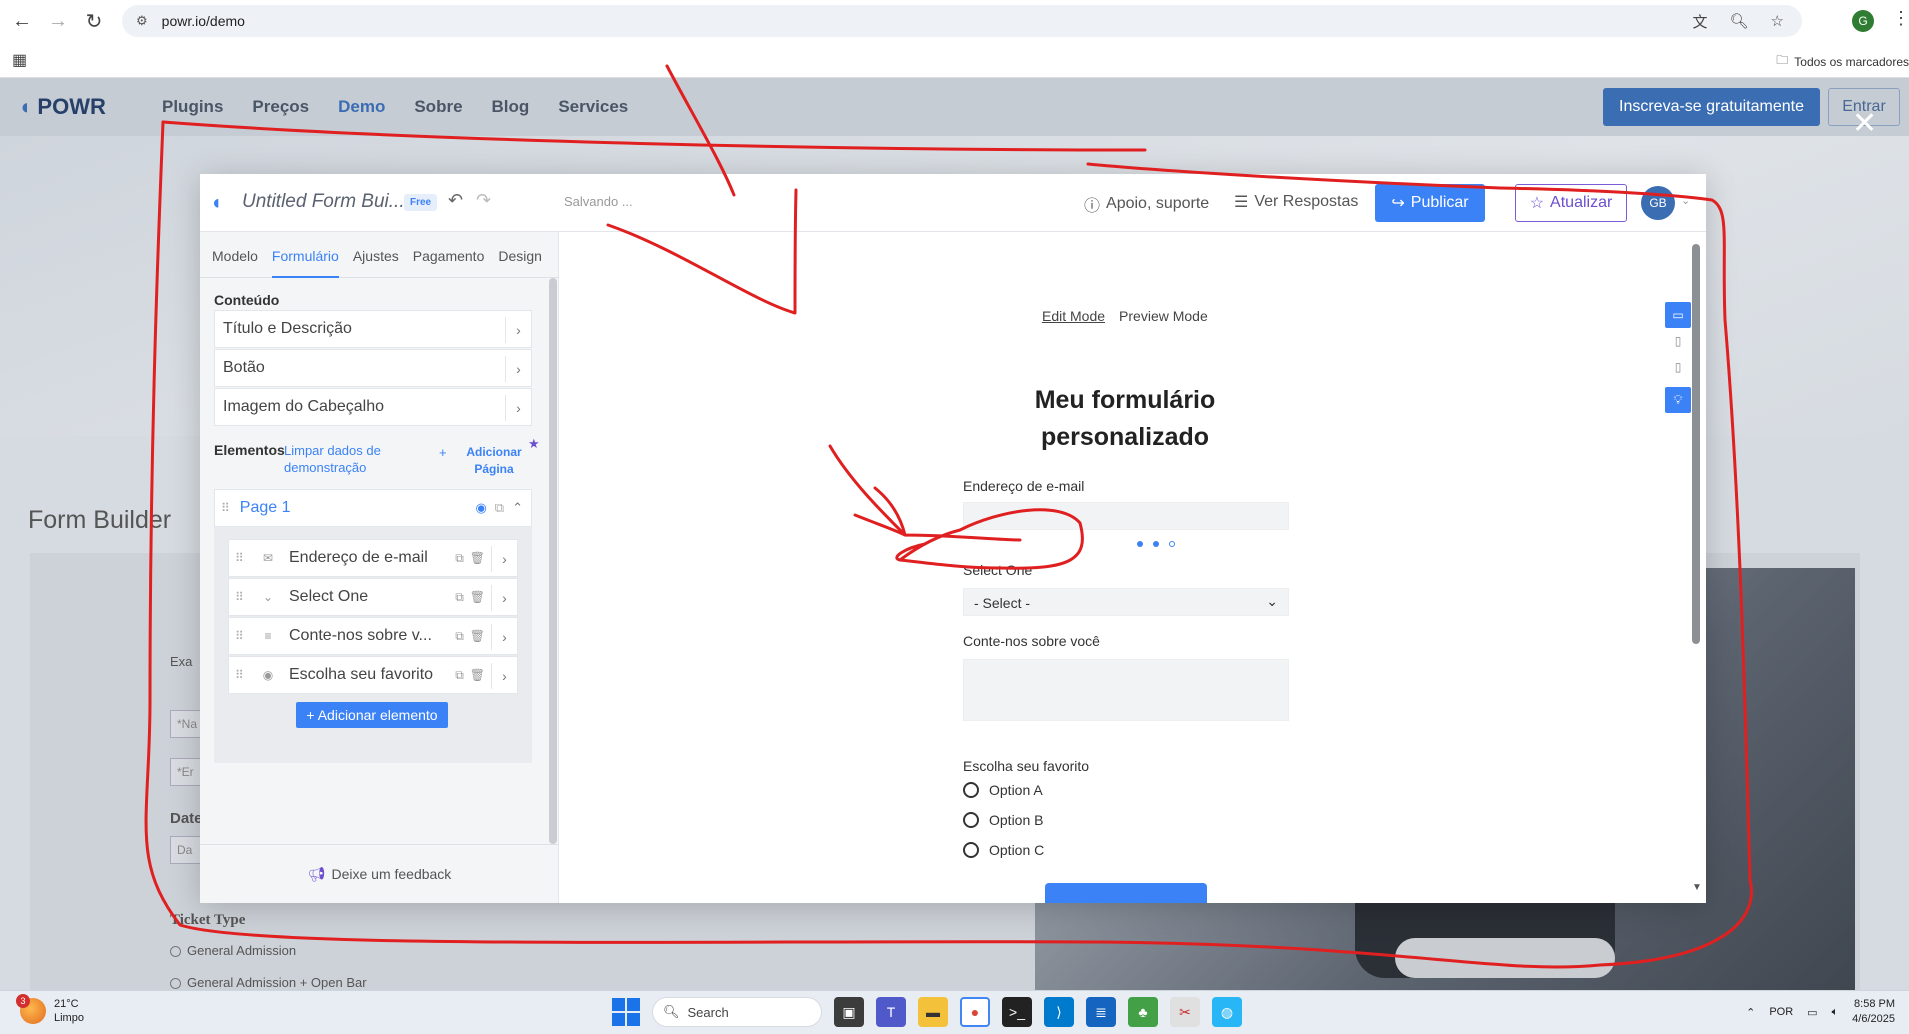  What do you see at coordinates (1781, 1012) in the screenshot?
I see `language-indicator: POR` at bounding box center [1781, 1012].